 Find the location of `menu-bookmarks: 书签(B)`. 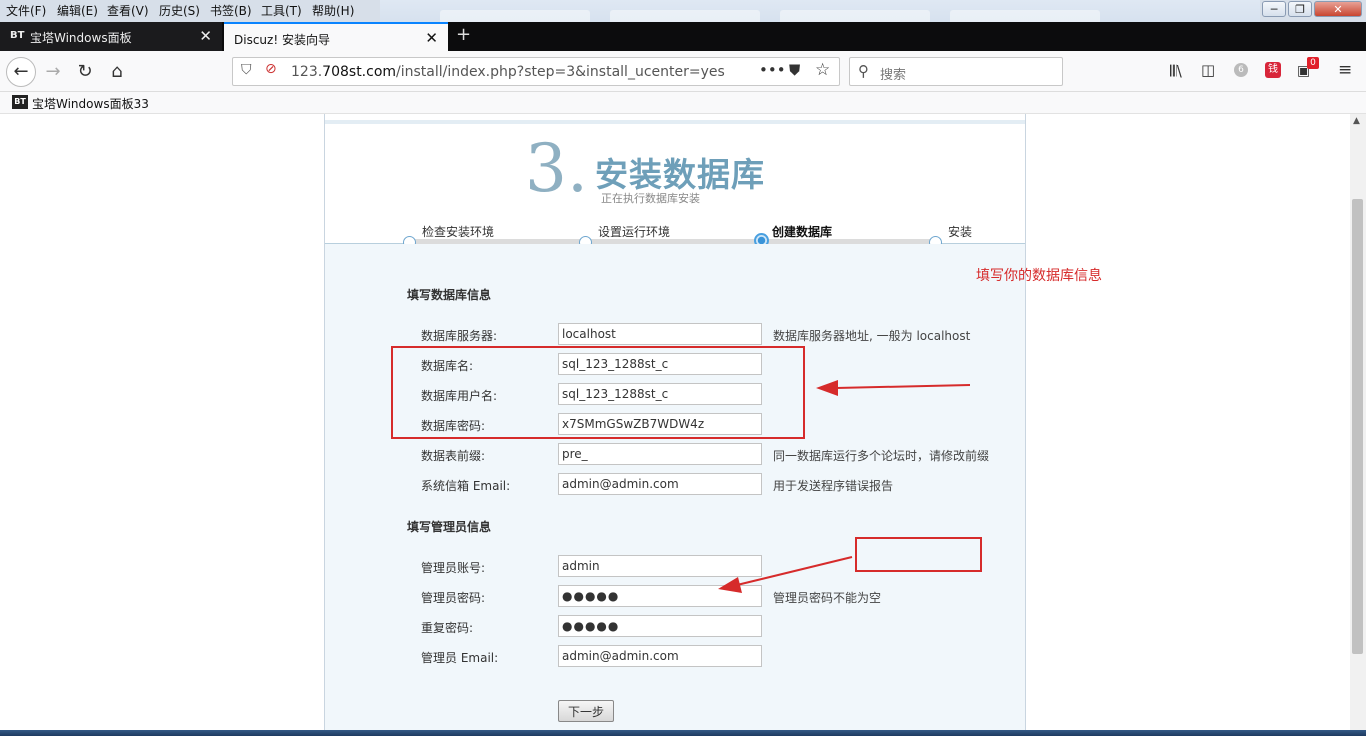

menu-bookmarks: 书签(B) is located at coordinates (231, 10).